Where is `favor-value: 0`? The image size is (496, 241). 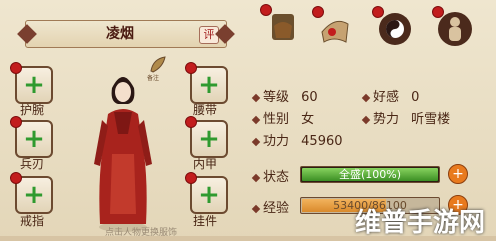
favor-value: 0 is located at coordinates (415, 97).